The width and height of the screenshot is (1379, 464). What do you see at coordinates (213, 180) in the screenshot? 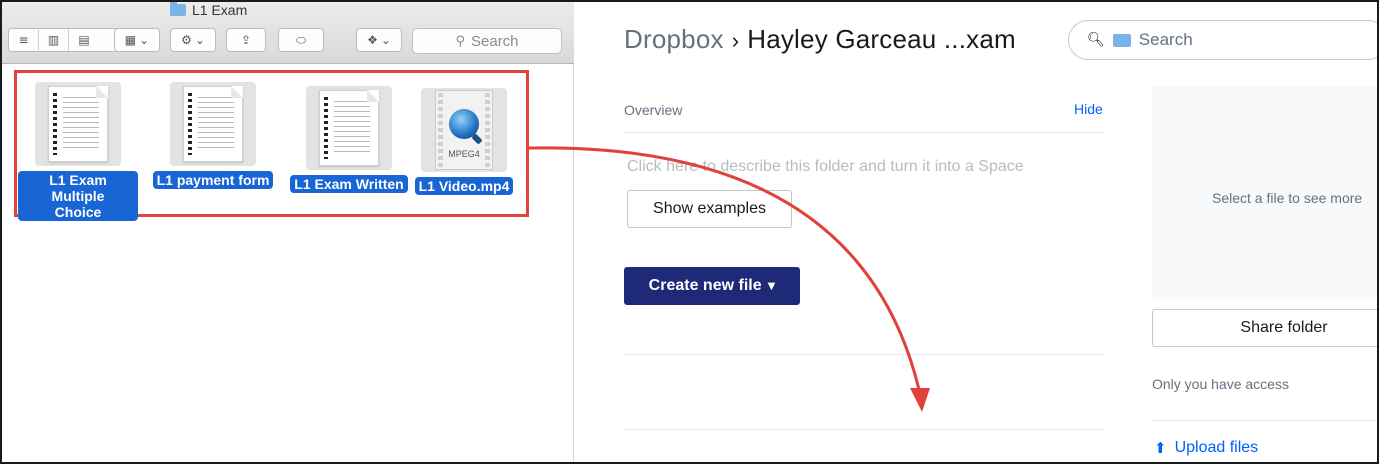
I see `file-name-label: L1 payment form` at bounding box center [213, 180].